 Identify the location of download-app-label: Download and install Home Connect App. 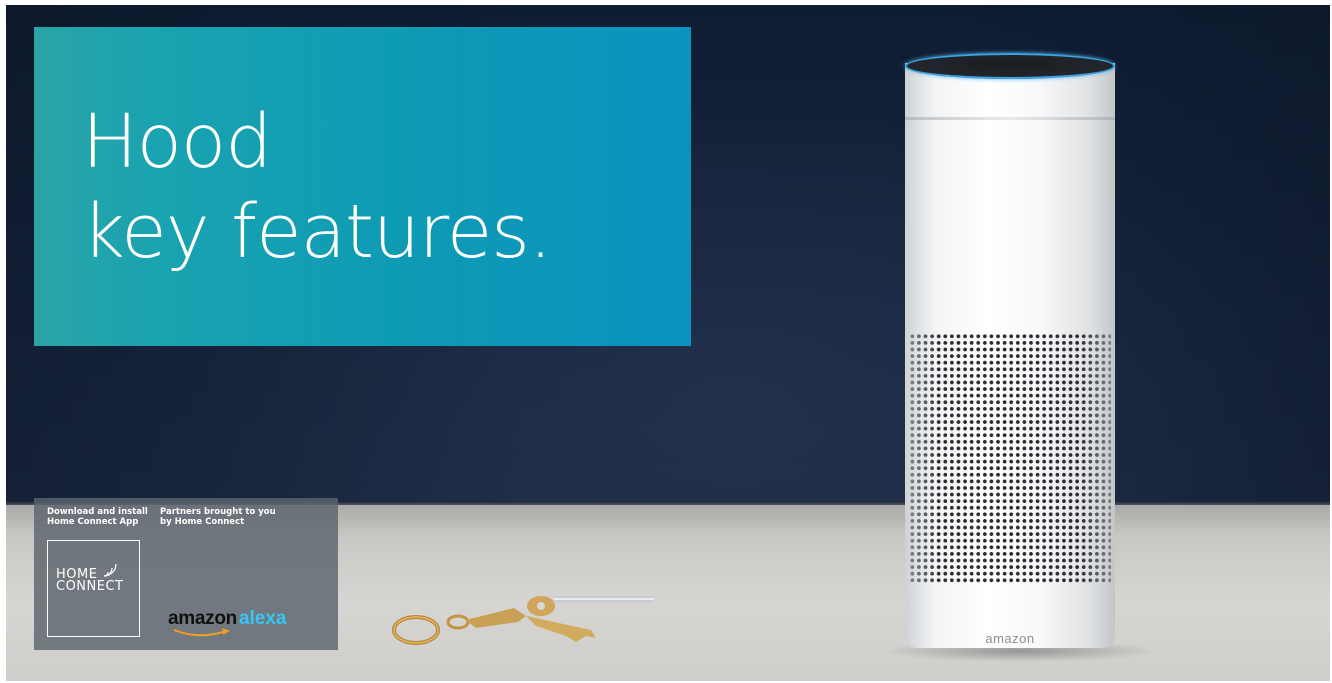
(97, 517).